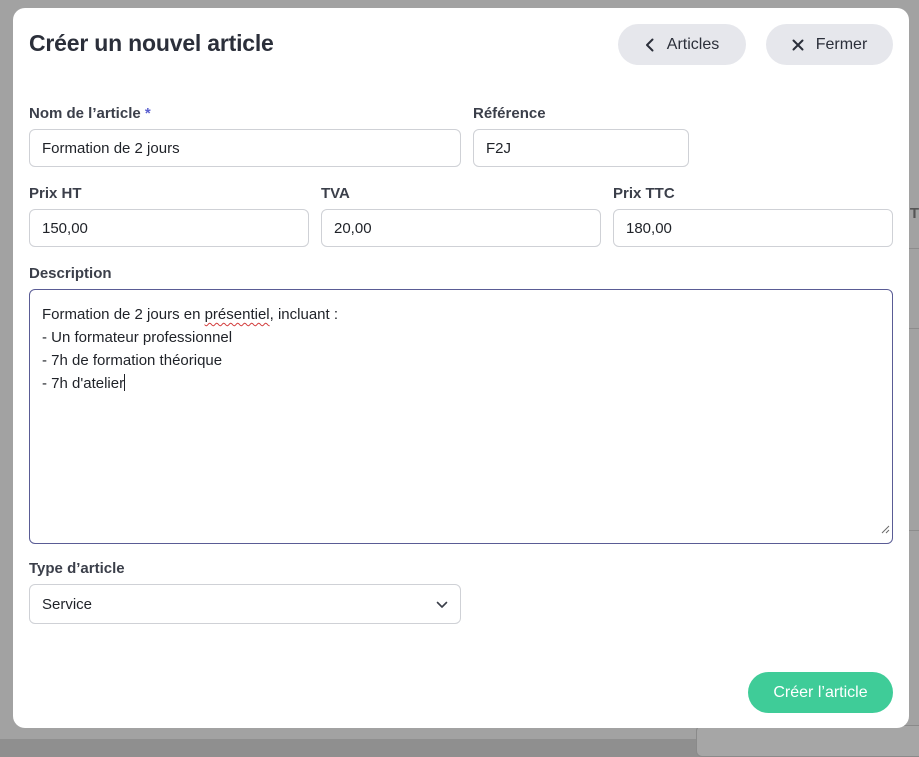  Describe the element at coordinates (169, 228) in the screenshot. I see `price-ht-input: 150,00` at that location.